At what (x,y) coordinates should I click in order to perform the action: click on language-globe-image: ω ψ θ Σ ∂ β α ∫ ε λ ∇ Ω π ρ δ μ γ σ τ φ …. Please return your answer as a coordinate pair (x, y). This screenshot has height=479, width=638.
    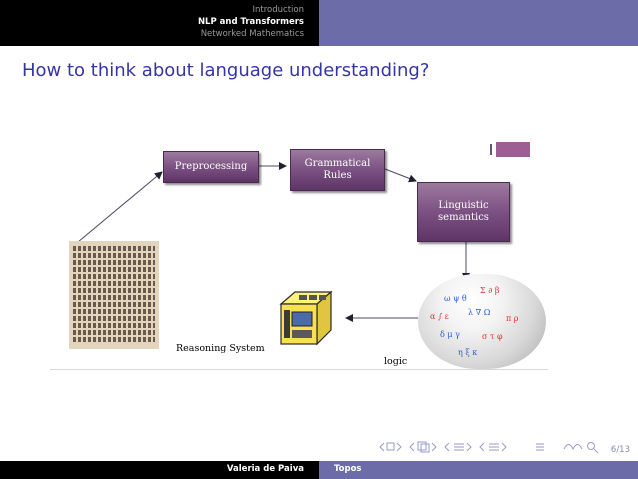
    Looking at the image, I should click on (482, 321).